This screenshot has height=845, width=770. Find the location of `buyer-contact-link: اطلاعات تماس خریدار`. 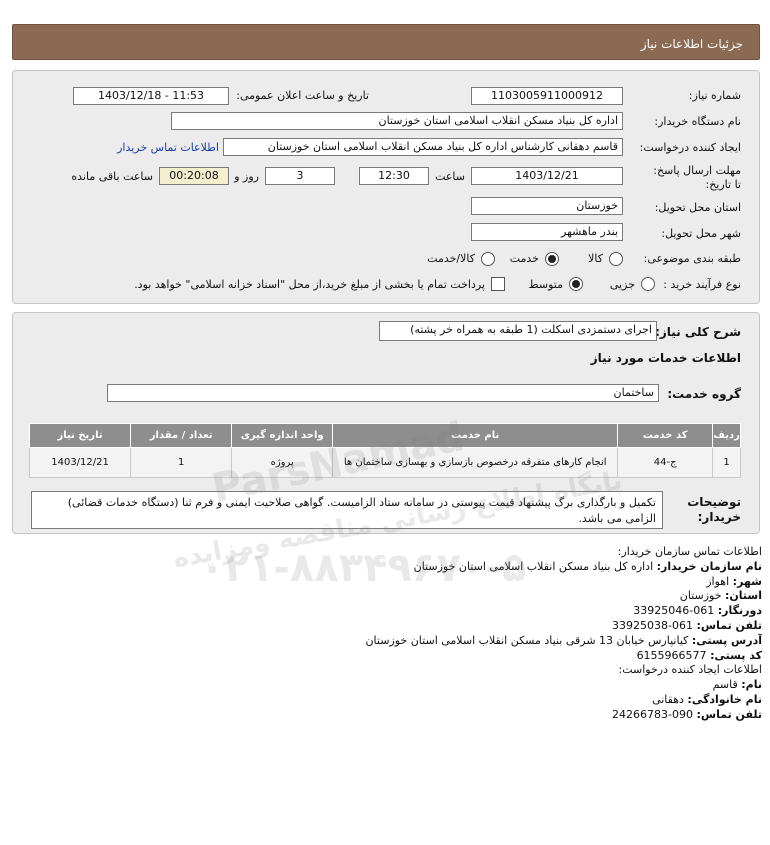

buyer-contact-link: اطلاعات تماس خریدار is located at coordinates (168, 147).